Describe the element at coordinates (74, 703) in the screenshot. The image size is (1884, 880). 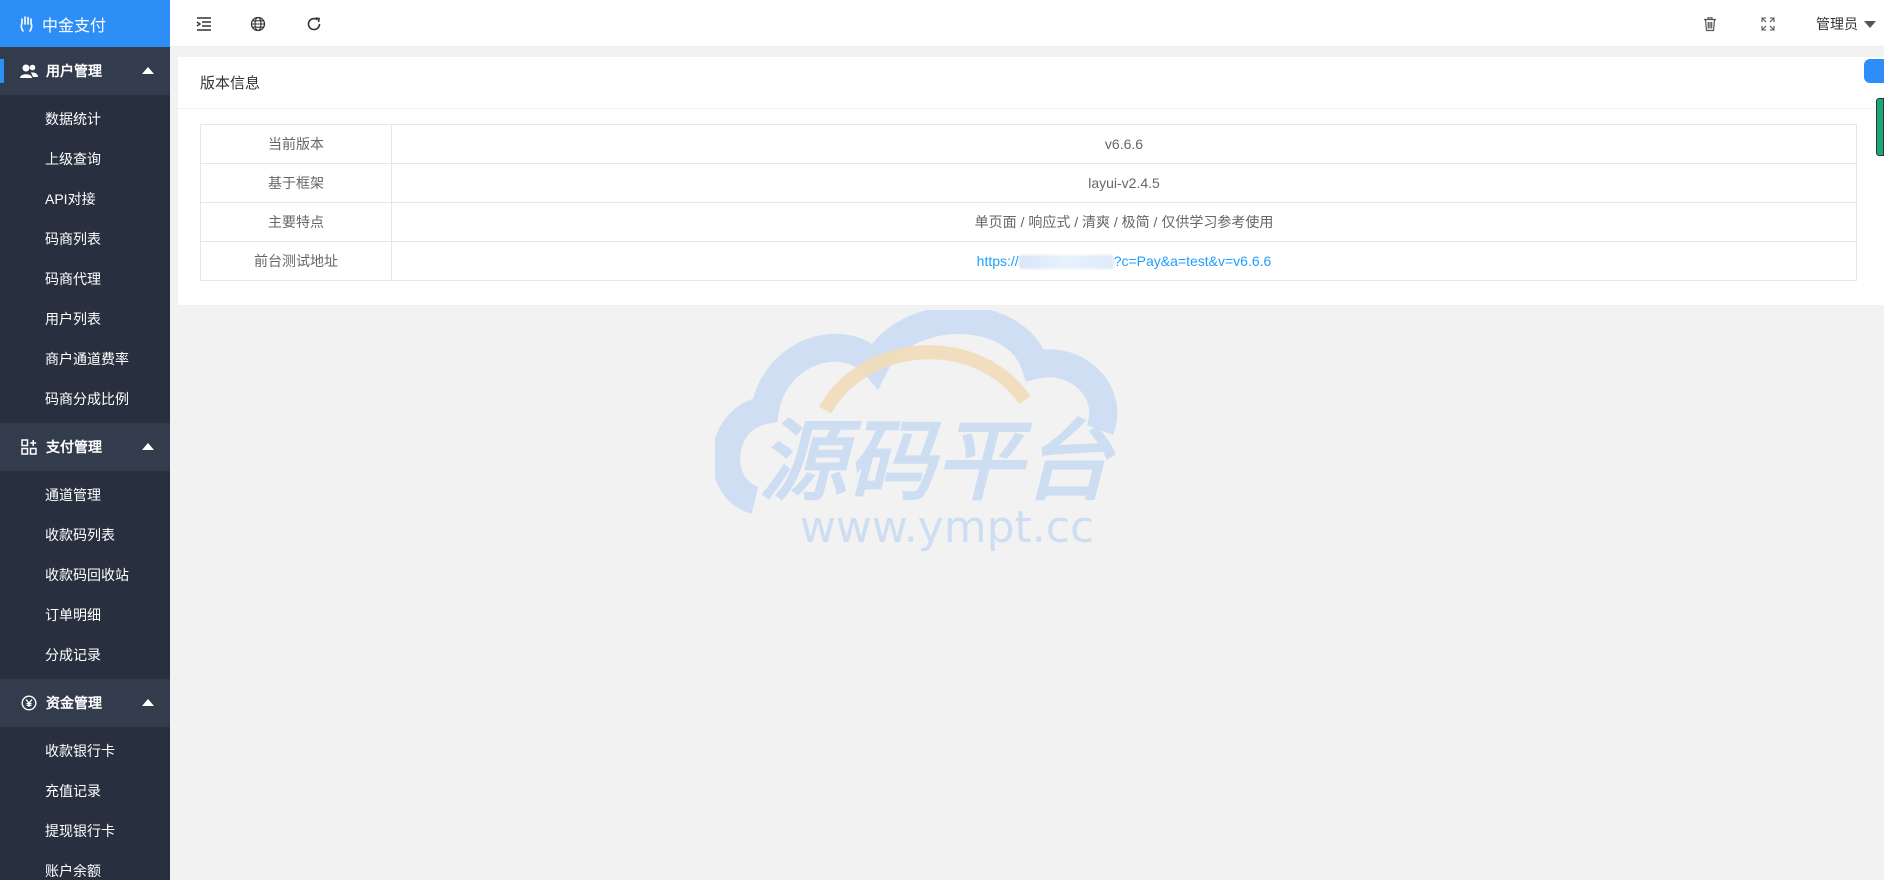
I see `nav-head-label: 资金管理` at that location.